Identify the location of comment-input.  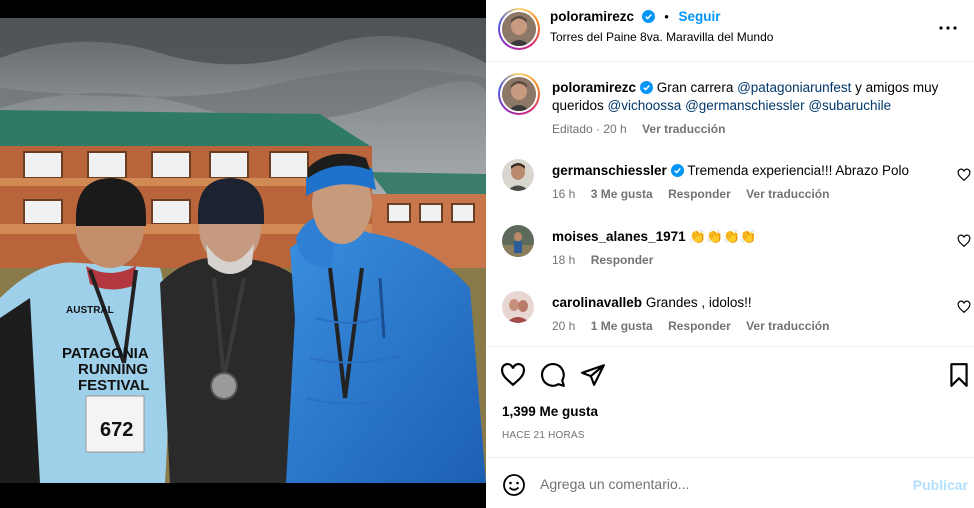
(720, 484).